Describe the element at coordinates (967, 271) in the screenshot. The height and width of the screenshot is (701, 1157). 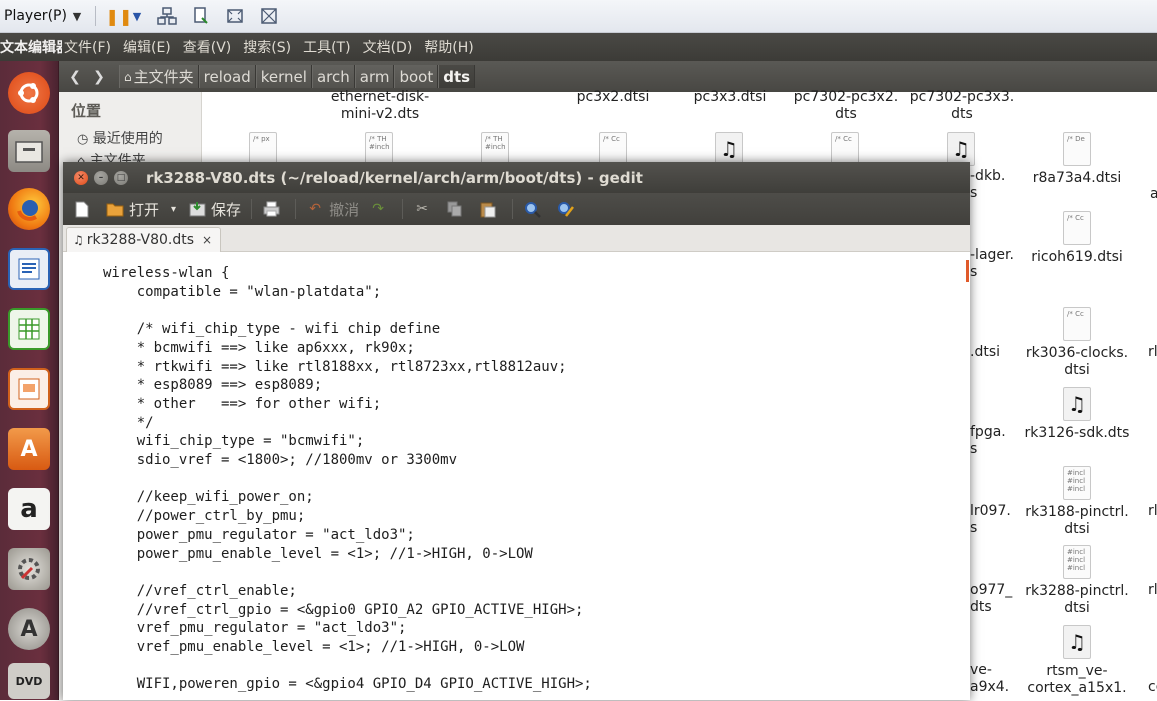
I see `scroll-position-marker` at that location.